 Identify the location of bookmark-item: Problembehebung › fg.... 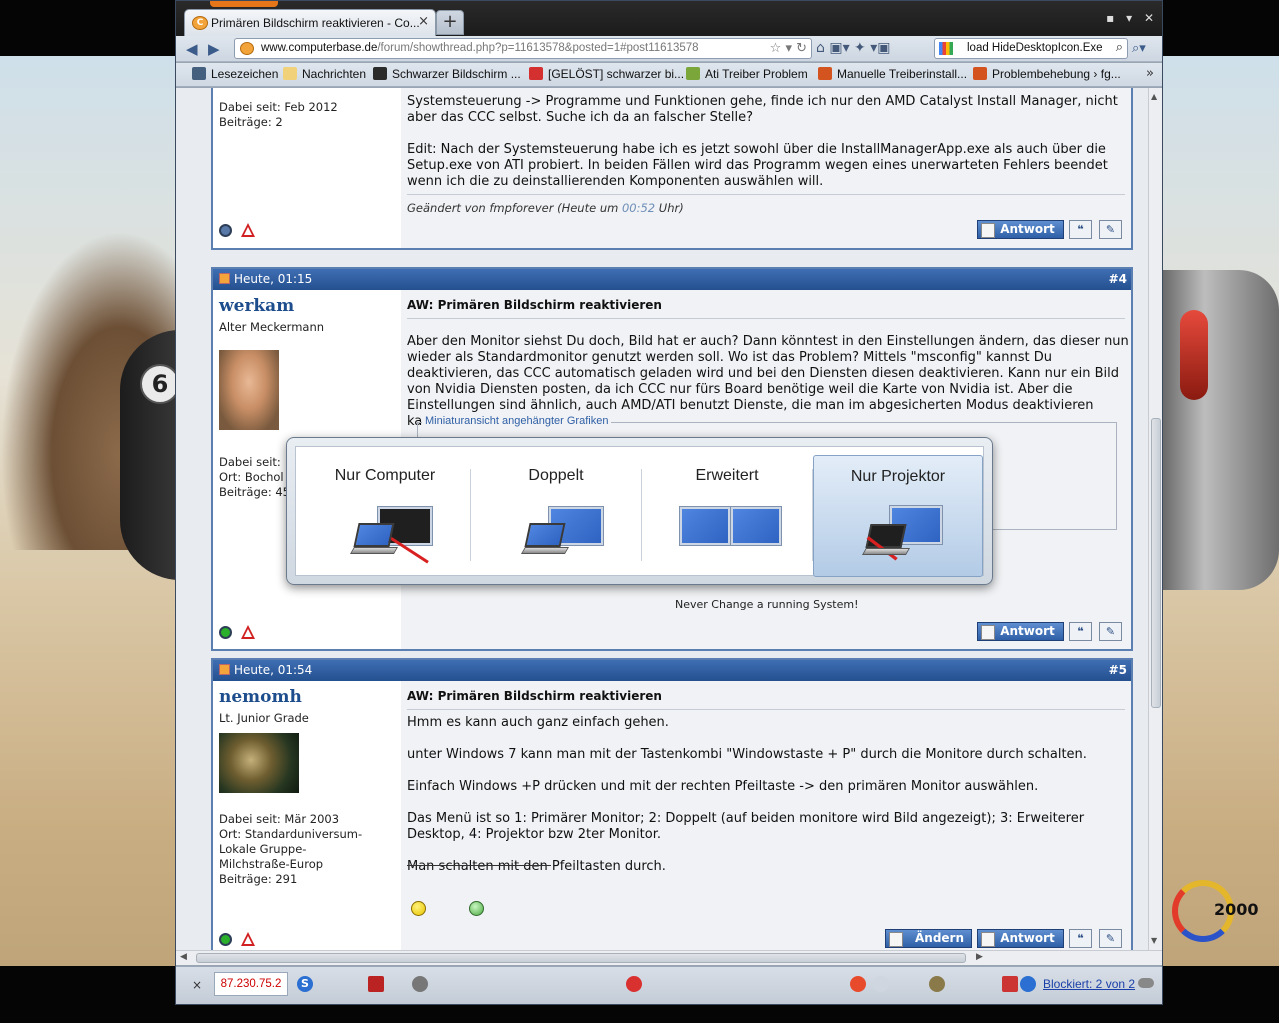
(1047, 74).